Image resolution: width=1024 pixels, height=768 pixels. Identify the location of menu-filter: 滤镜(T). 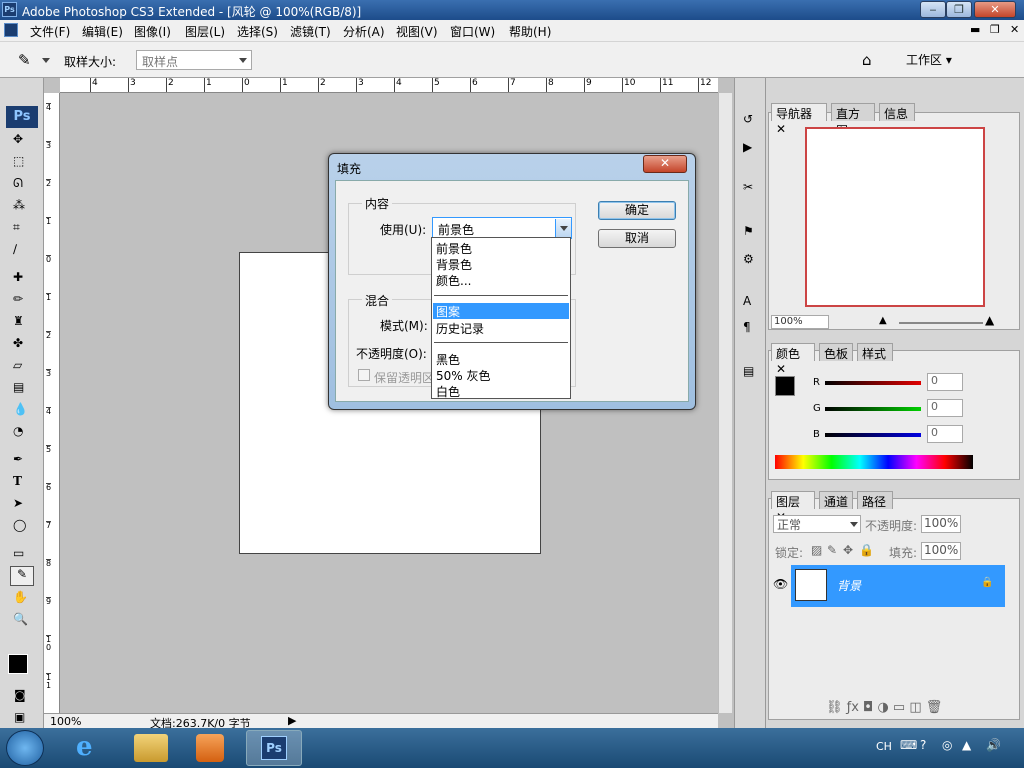
(310, 31).